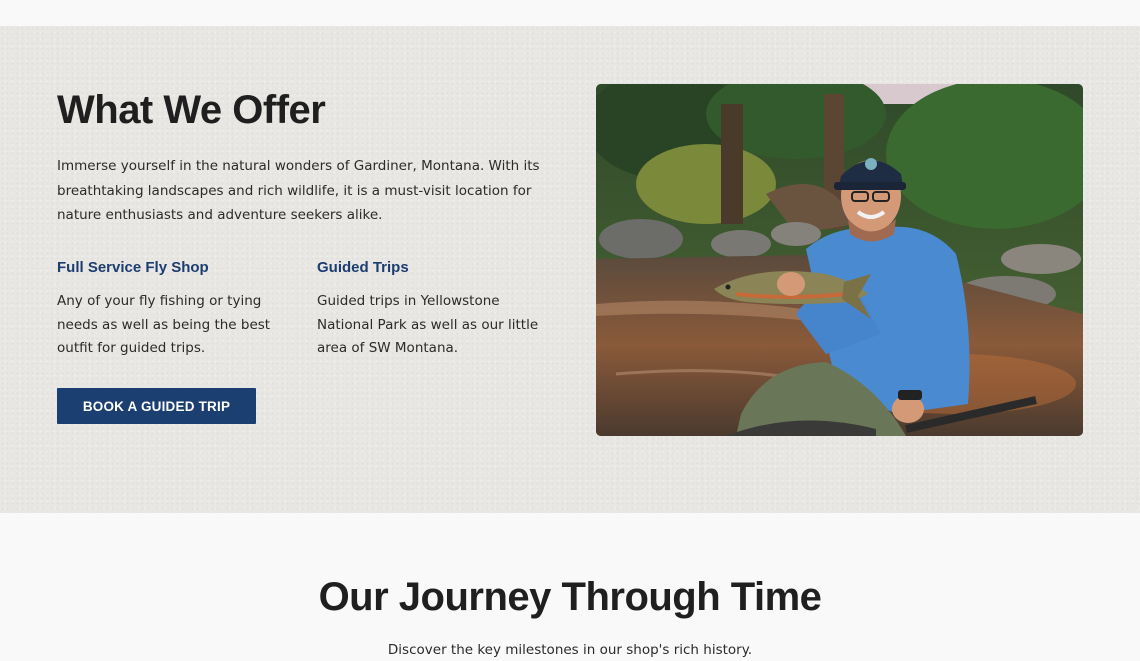 This screenshot has height=661, width=1140. I want to click on journey-title: Our Journey Through Time, so click(570, 597).